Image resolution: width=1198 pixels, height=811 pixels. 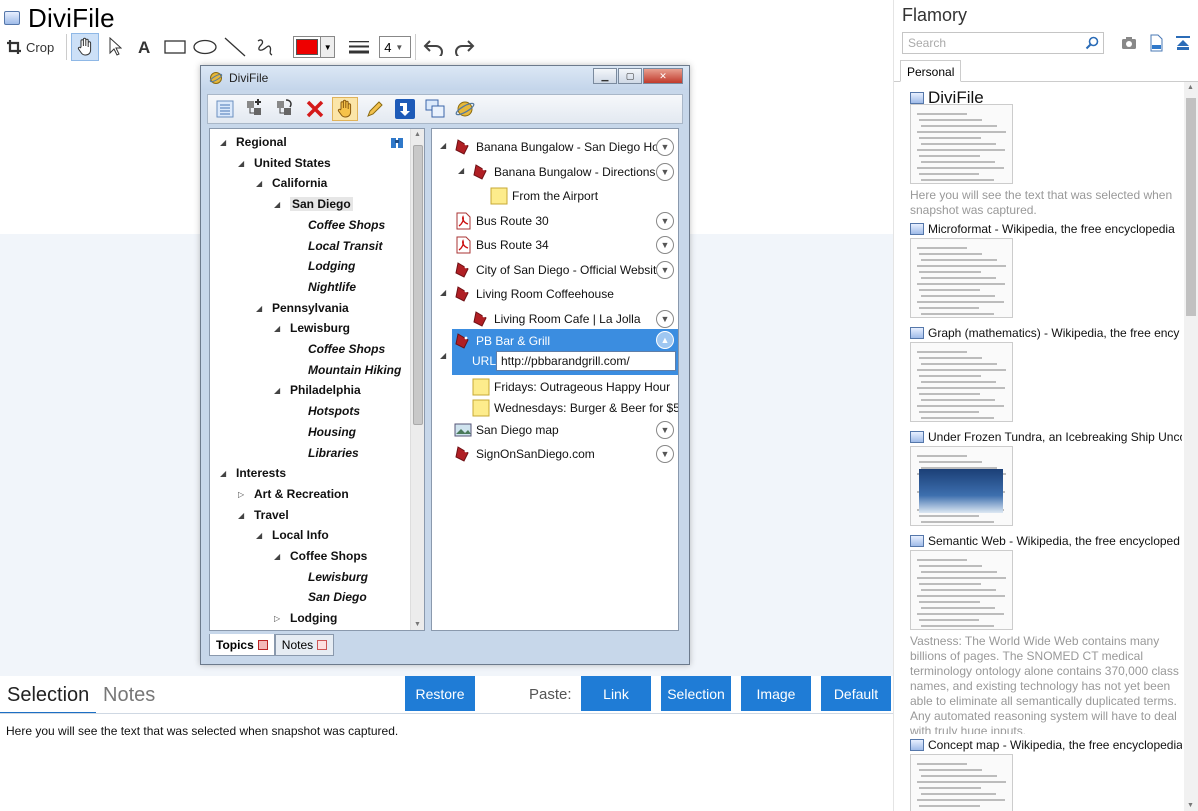 I want to click on list-item: San Diego map, so click(x=517, y=430).